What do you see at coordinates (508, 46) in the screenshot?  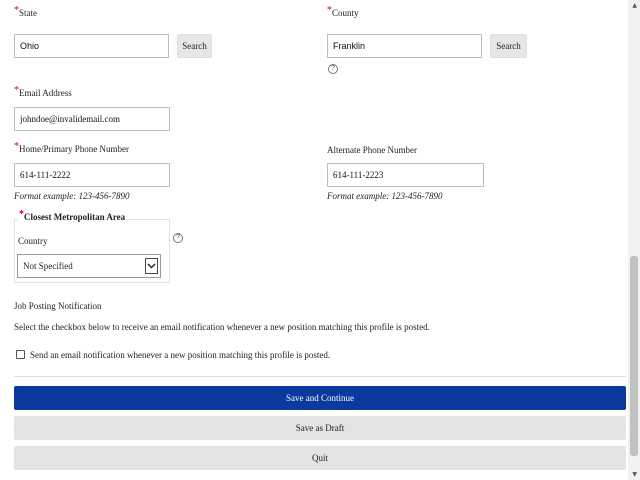 I see `county-search-button: Search` at bounding box center [508, 46].